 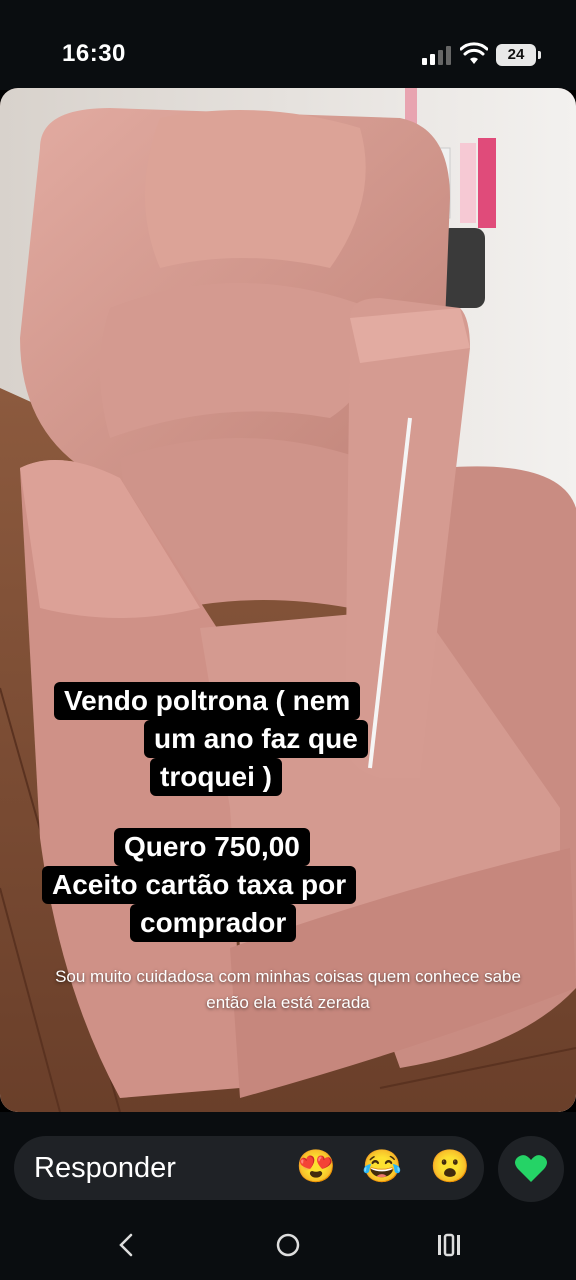 I want to click on recents-icon, so click(x=449, y=1245).